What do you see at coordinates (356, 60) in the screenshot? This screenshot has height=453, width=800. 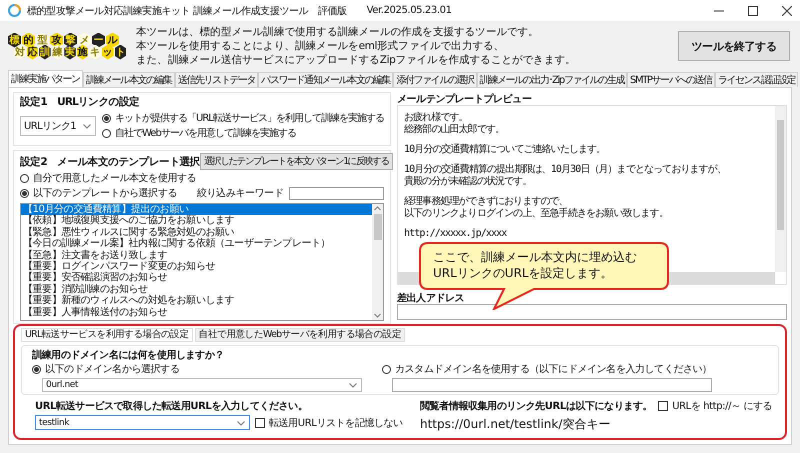 I see `description-text: また、訓練メール送信サービスにアップロードするZipファイルを作成することができます。` at bounding box center [356, 60].